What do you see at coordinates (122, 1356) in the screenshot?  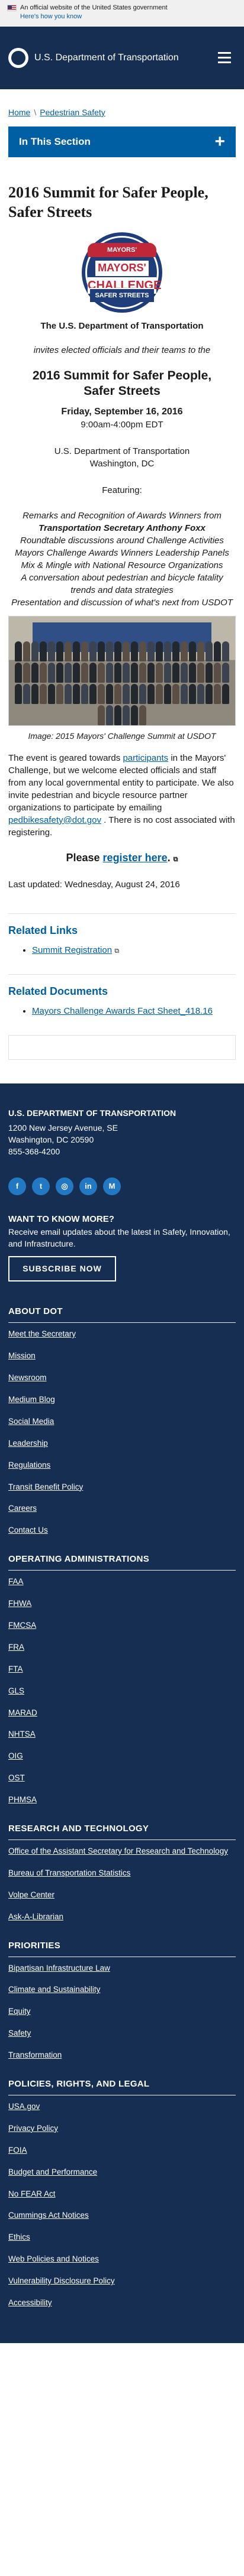 I see `footer-link: Mission` at bounding box center [122, 1356].